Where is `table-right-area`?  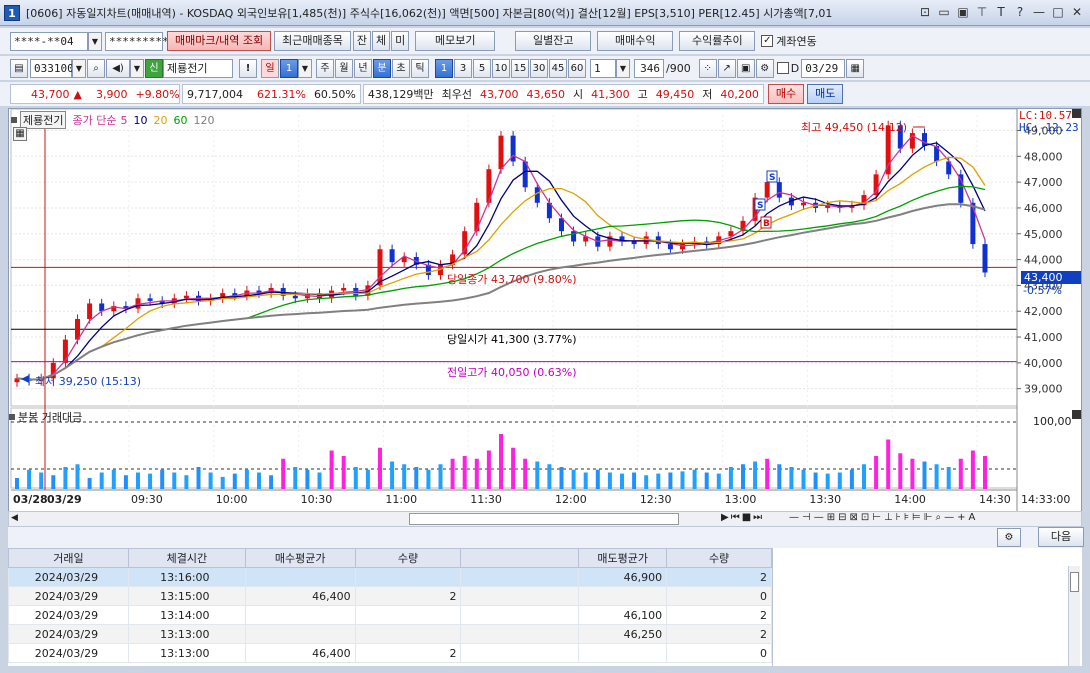
table-right-area is located at coordinates (927, 607).